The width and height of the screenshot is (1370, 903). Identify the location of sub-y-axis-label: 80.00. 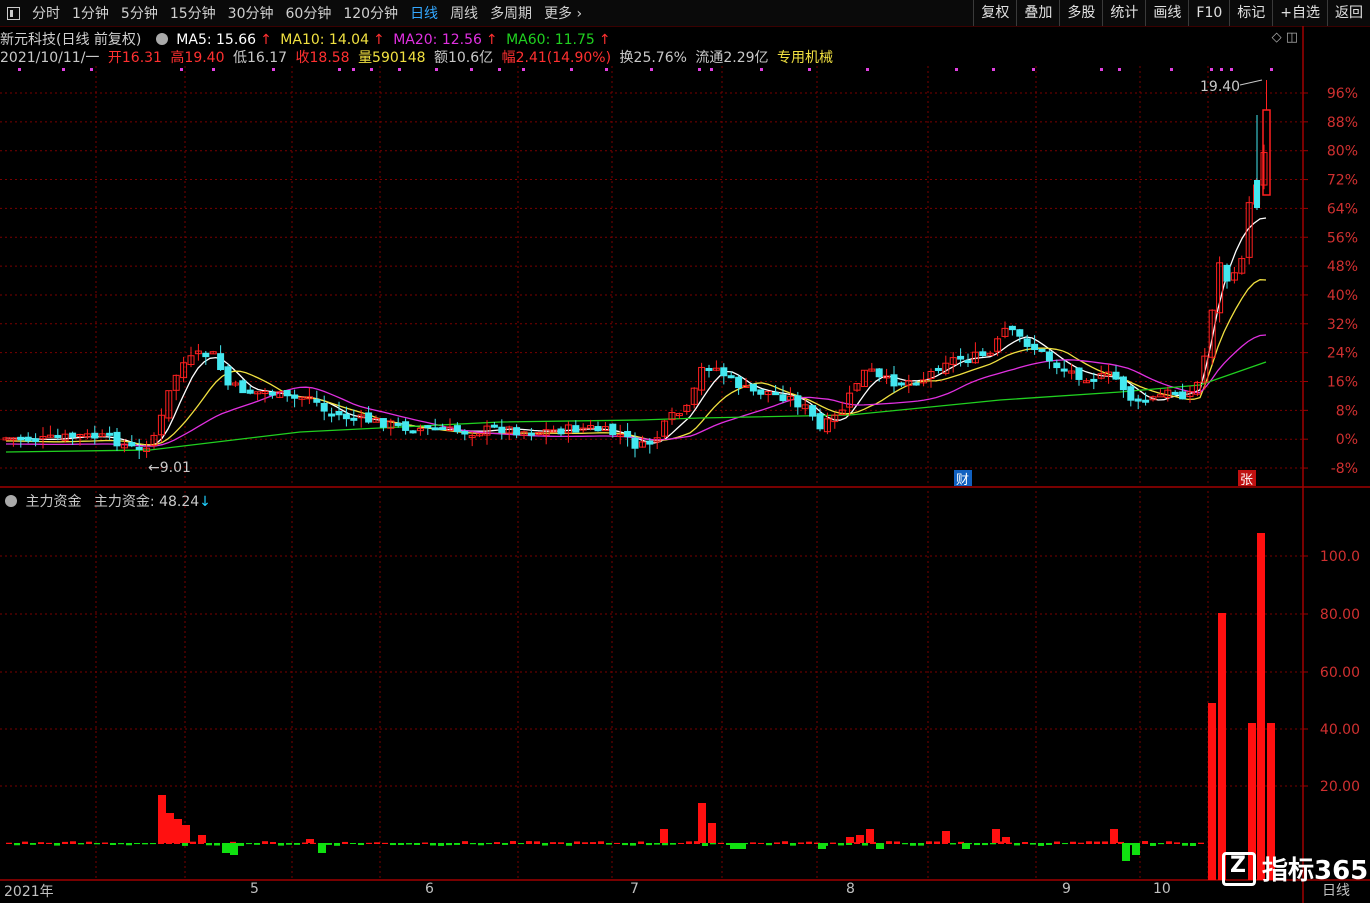
(1340, 615).